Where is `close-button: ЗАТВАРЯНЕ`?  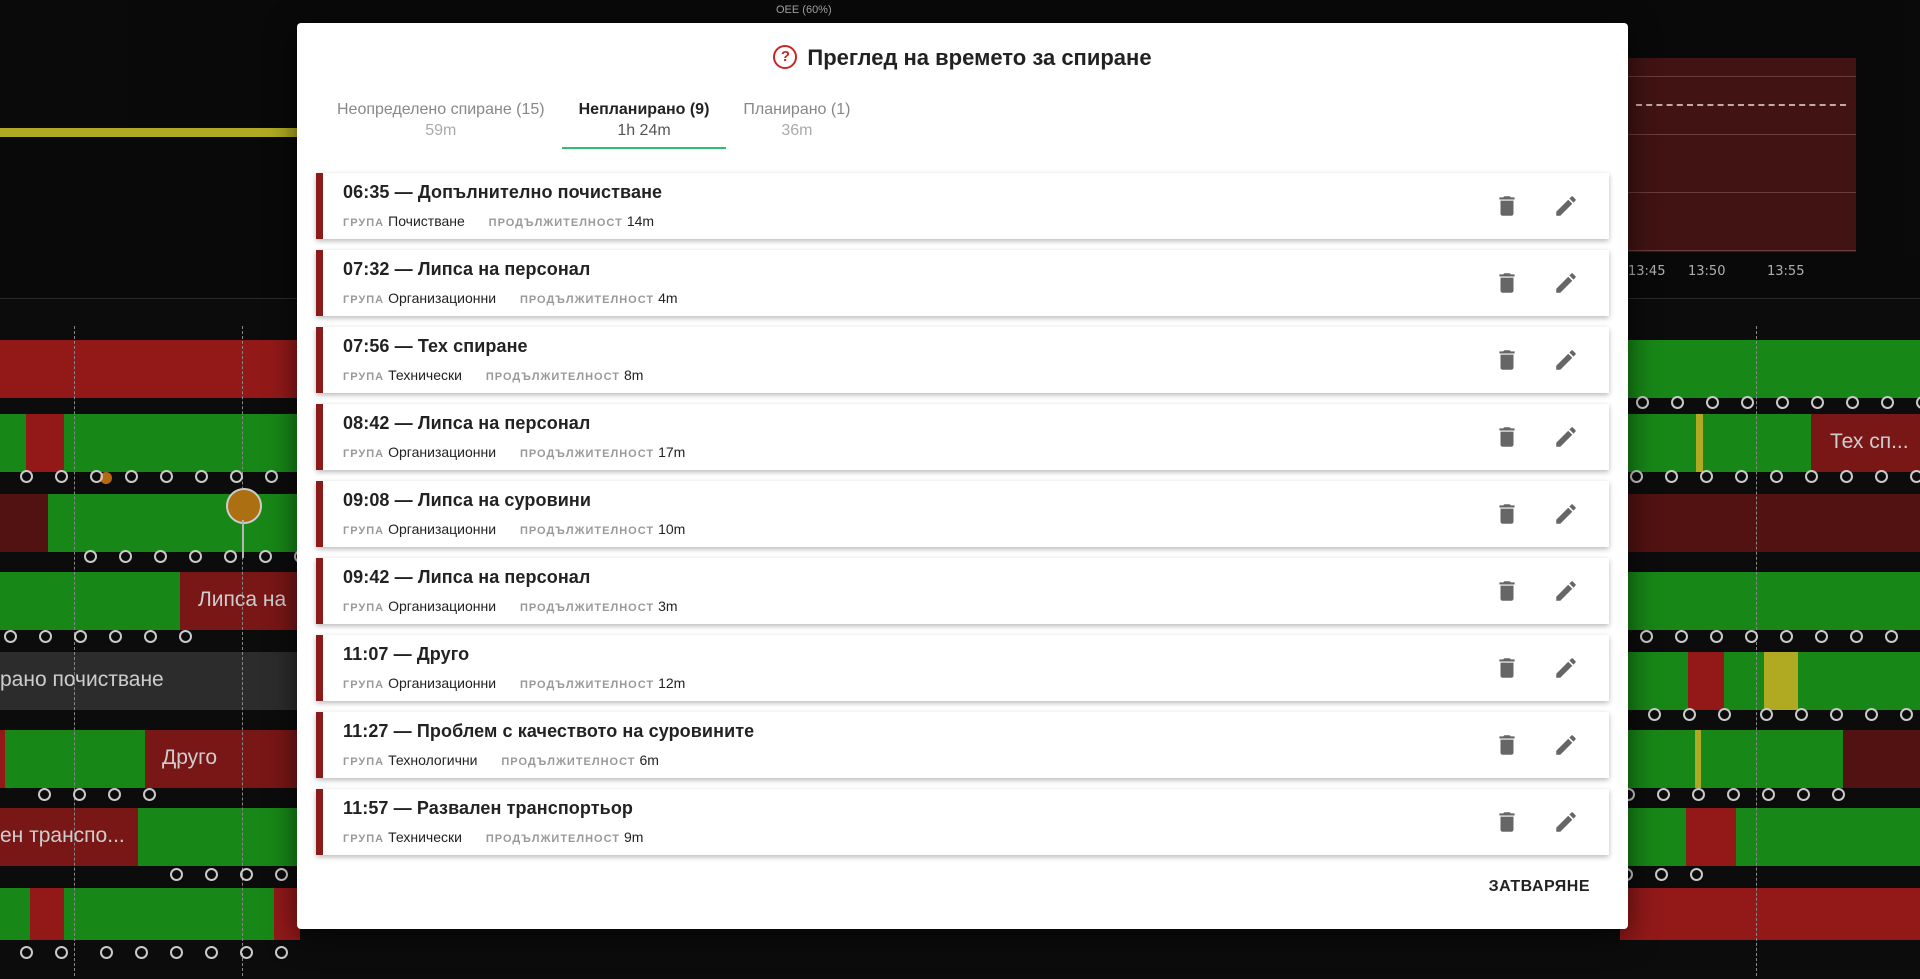 close-button: ЗАТВАРЯНЕ is located at coordinates (1539, 887).